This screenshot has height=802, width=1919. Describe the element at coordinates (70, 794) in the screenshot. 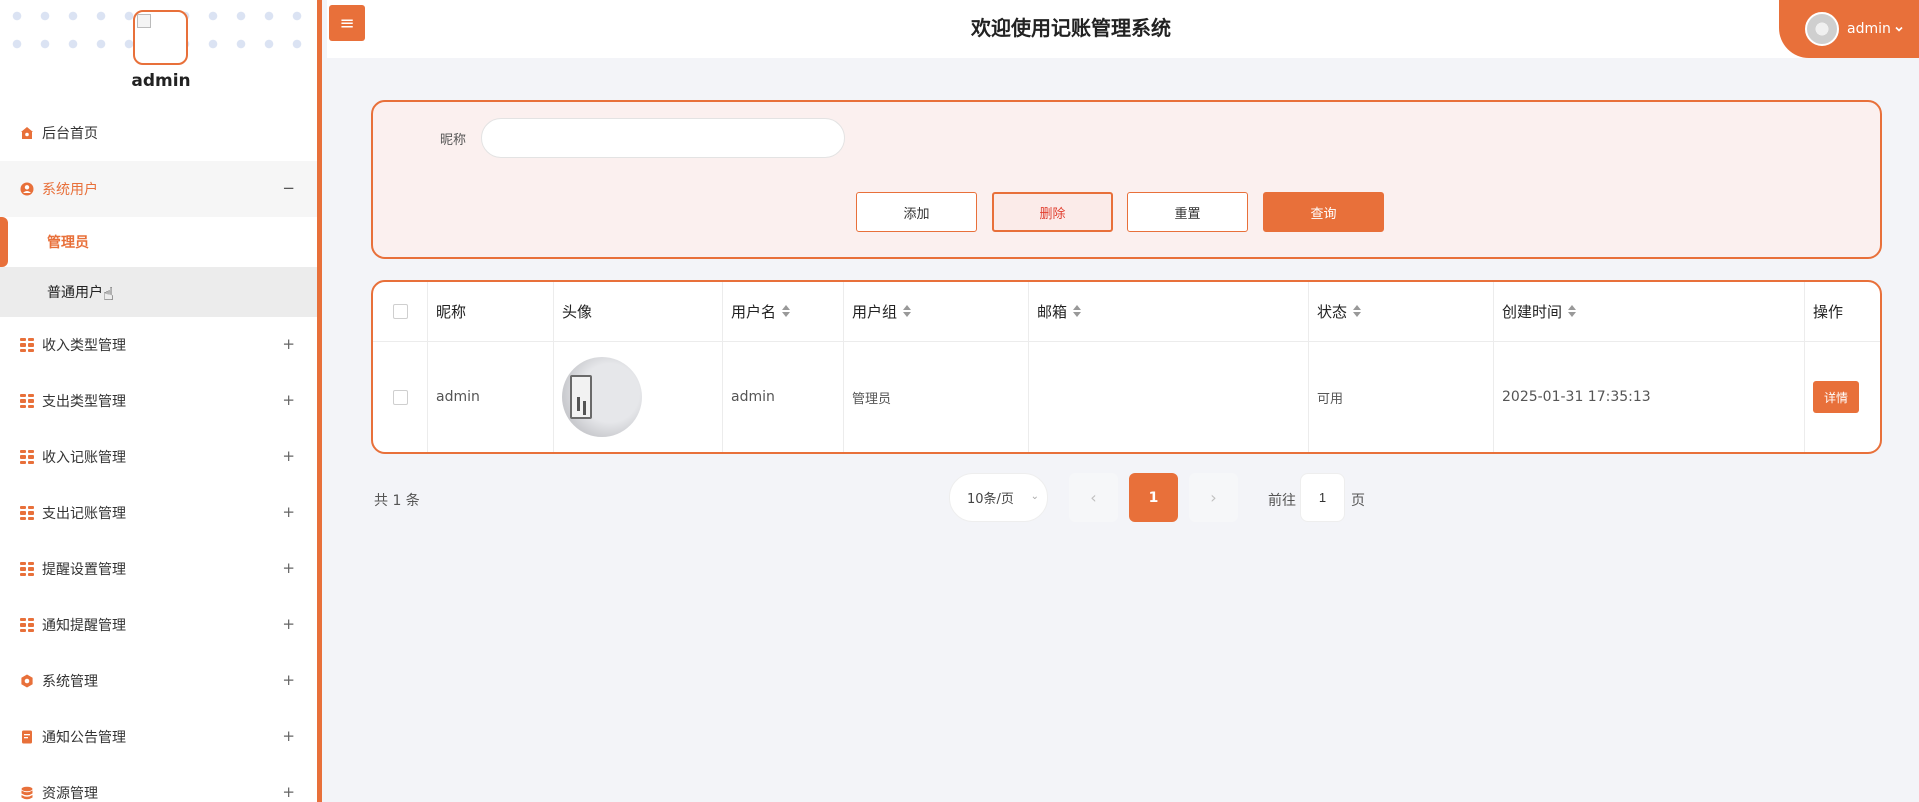

I see `sidebar-item-label: 资源管理` at that location.